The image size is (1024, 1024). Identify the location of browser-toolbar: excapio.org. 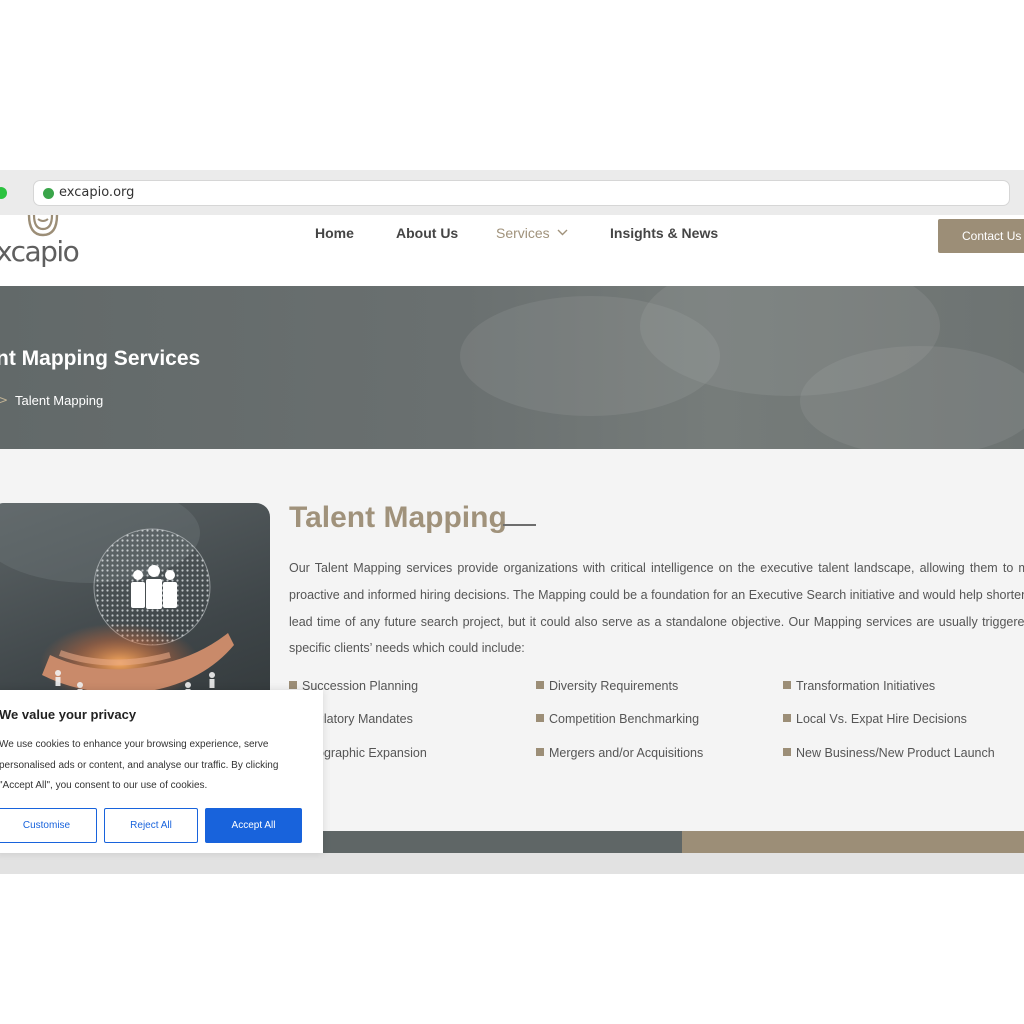
(512, 192).